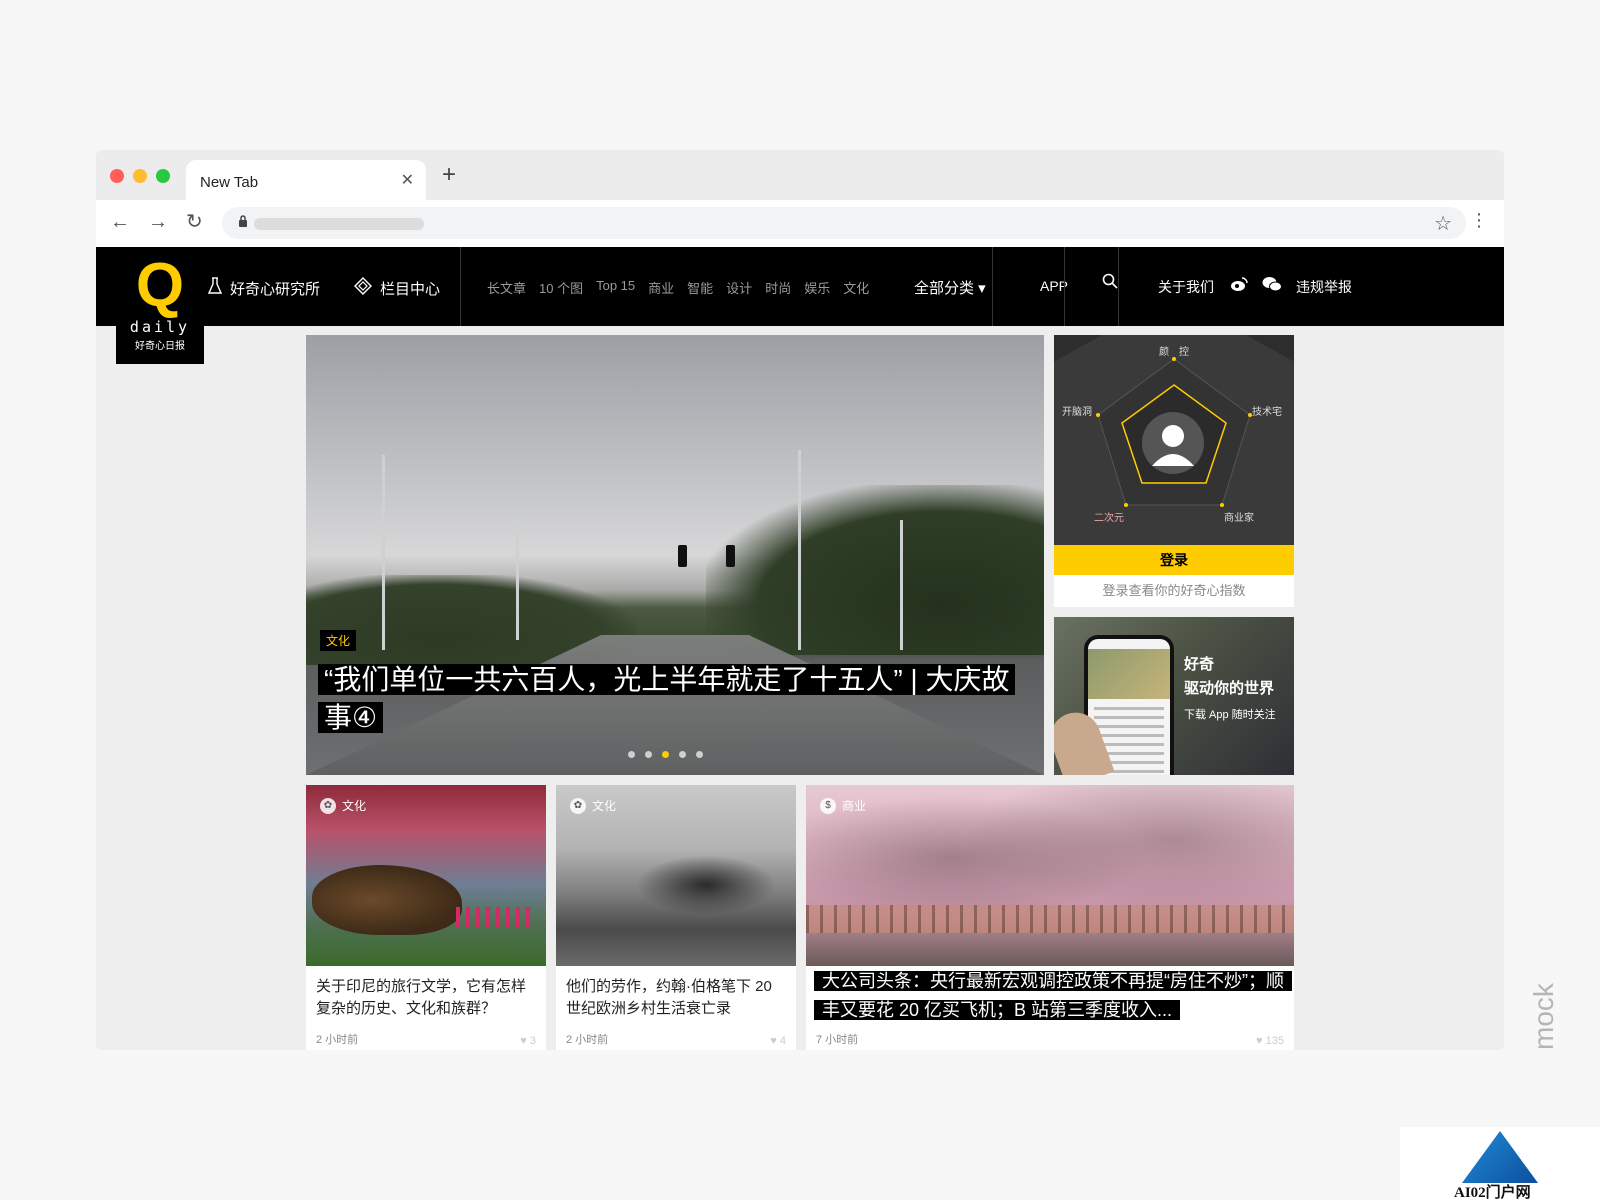  Describe the element at coordinates (158, 222) in the screenshot. I see `forward-arrow-icon: →` at that location.